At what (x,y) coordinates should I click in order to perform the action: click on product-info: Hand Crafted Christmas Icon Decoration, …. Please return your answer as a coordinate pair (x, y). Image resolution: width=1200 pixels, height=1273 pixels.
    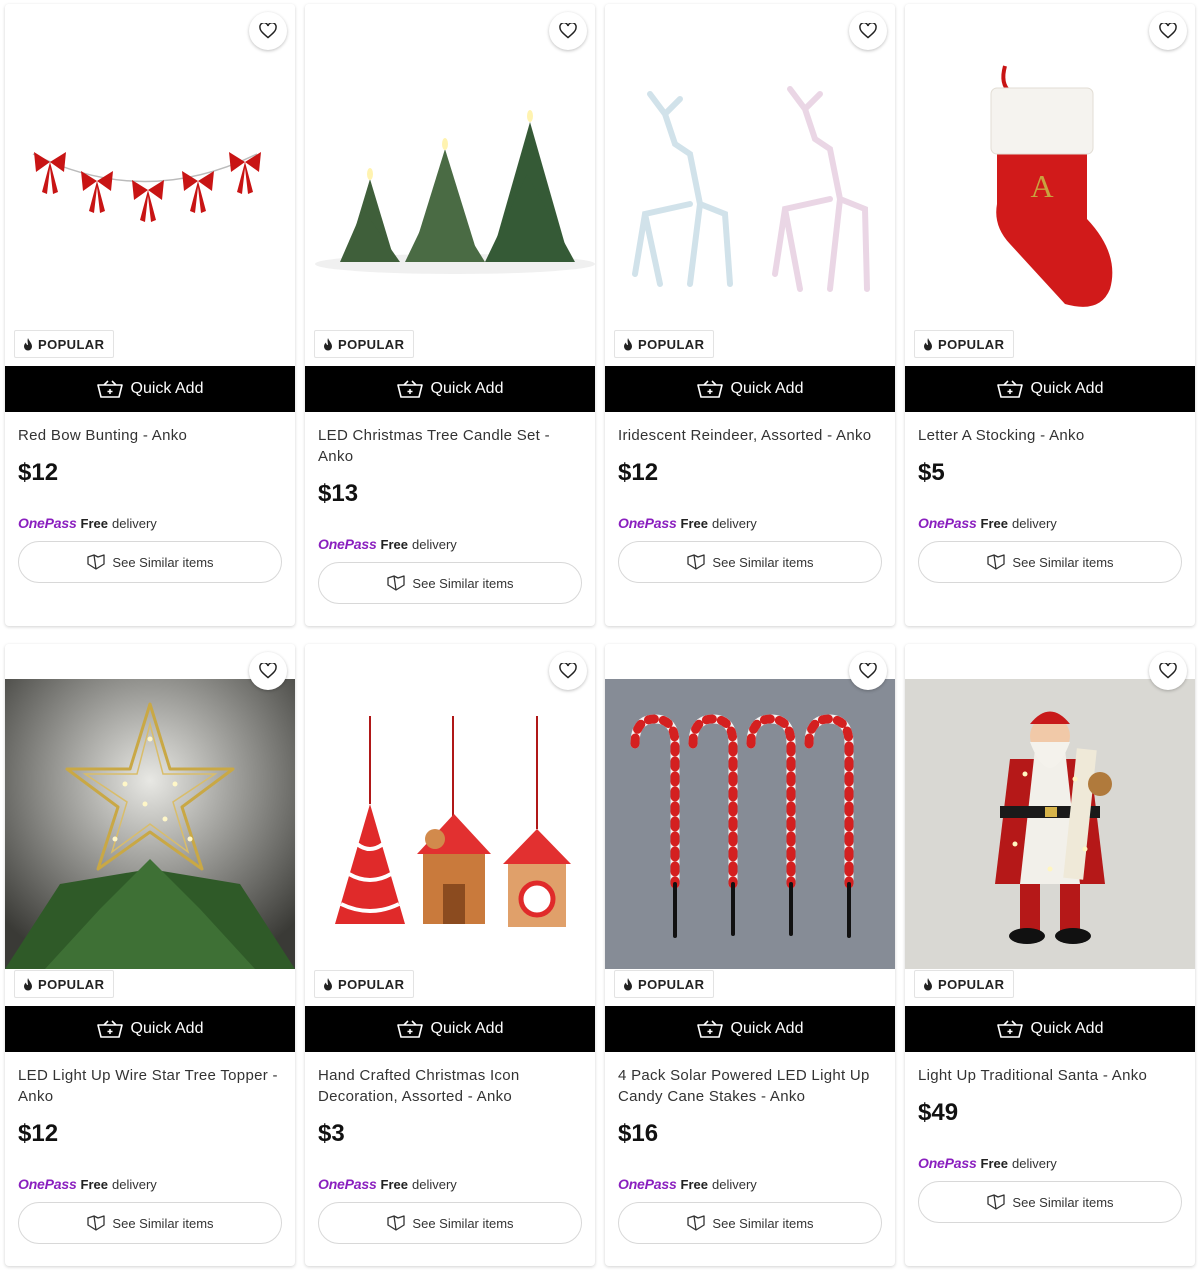
    Looking at the image, I should click on (450, 1154).